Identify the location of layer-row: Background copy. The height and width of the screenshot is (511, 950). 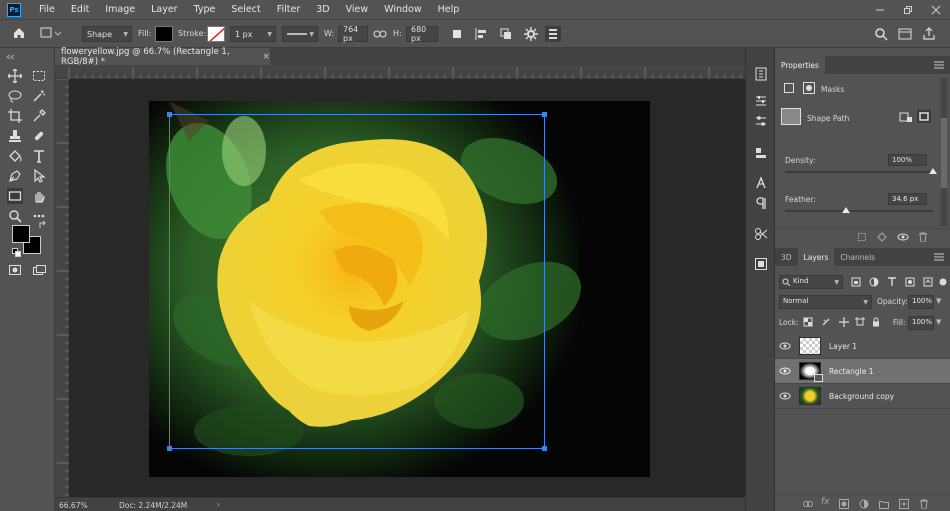
(862, 396).